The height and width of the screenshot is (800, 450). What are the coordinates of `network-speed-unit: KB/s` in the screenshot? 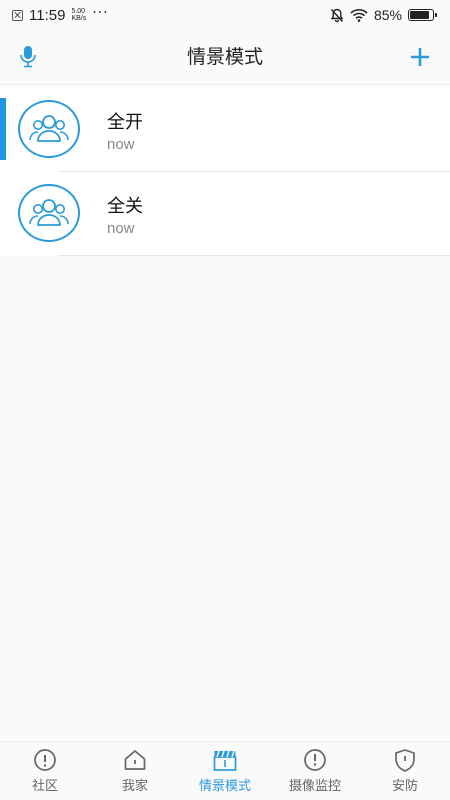 It's located at (79, 18).